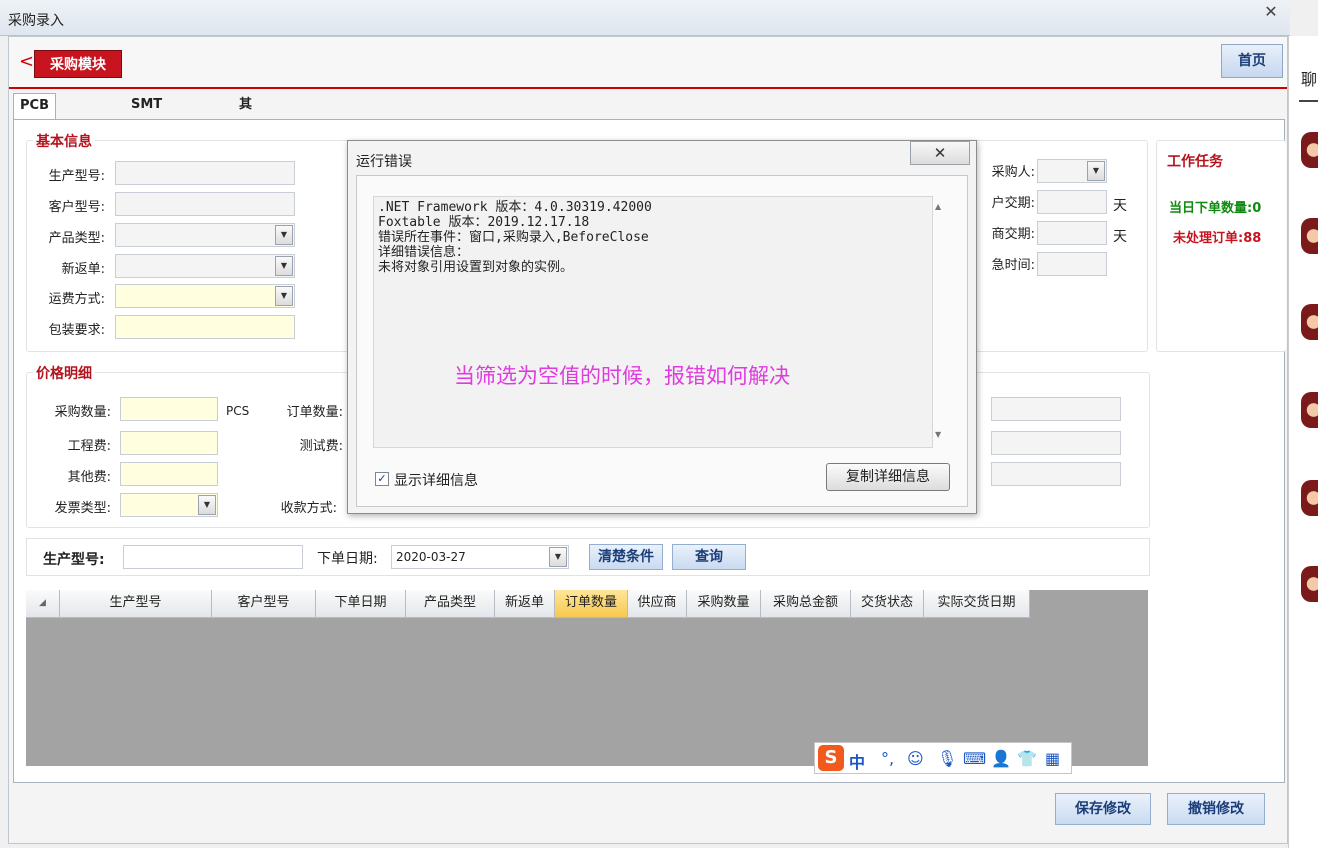  Describe the element at coordinates (36, 21) in the screenshot. I see `window-title: 采购录入` at that location.